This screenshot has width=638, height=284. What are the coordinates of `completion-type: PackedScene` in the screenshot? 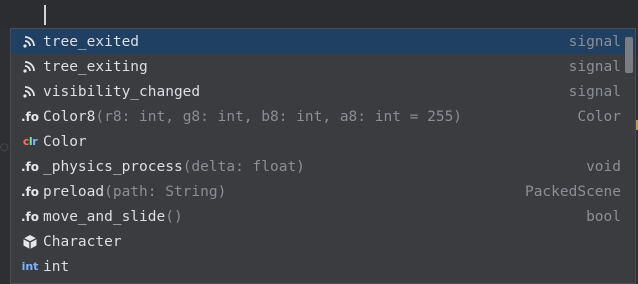 It's located at (572, 191).